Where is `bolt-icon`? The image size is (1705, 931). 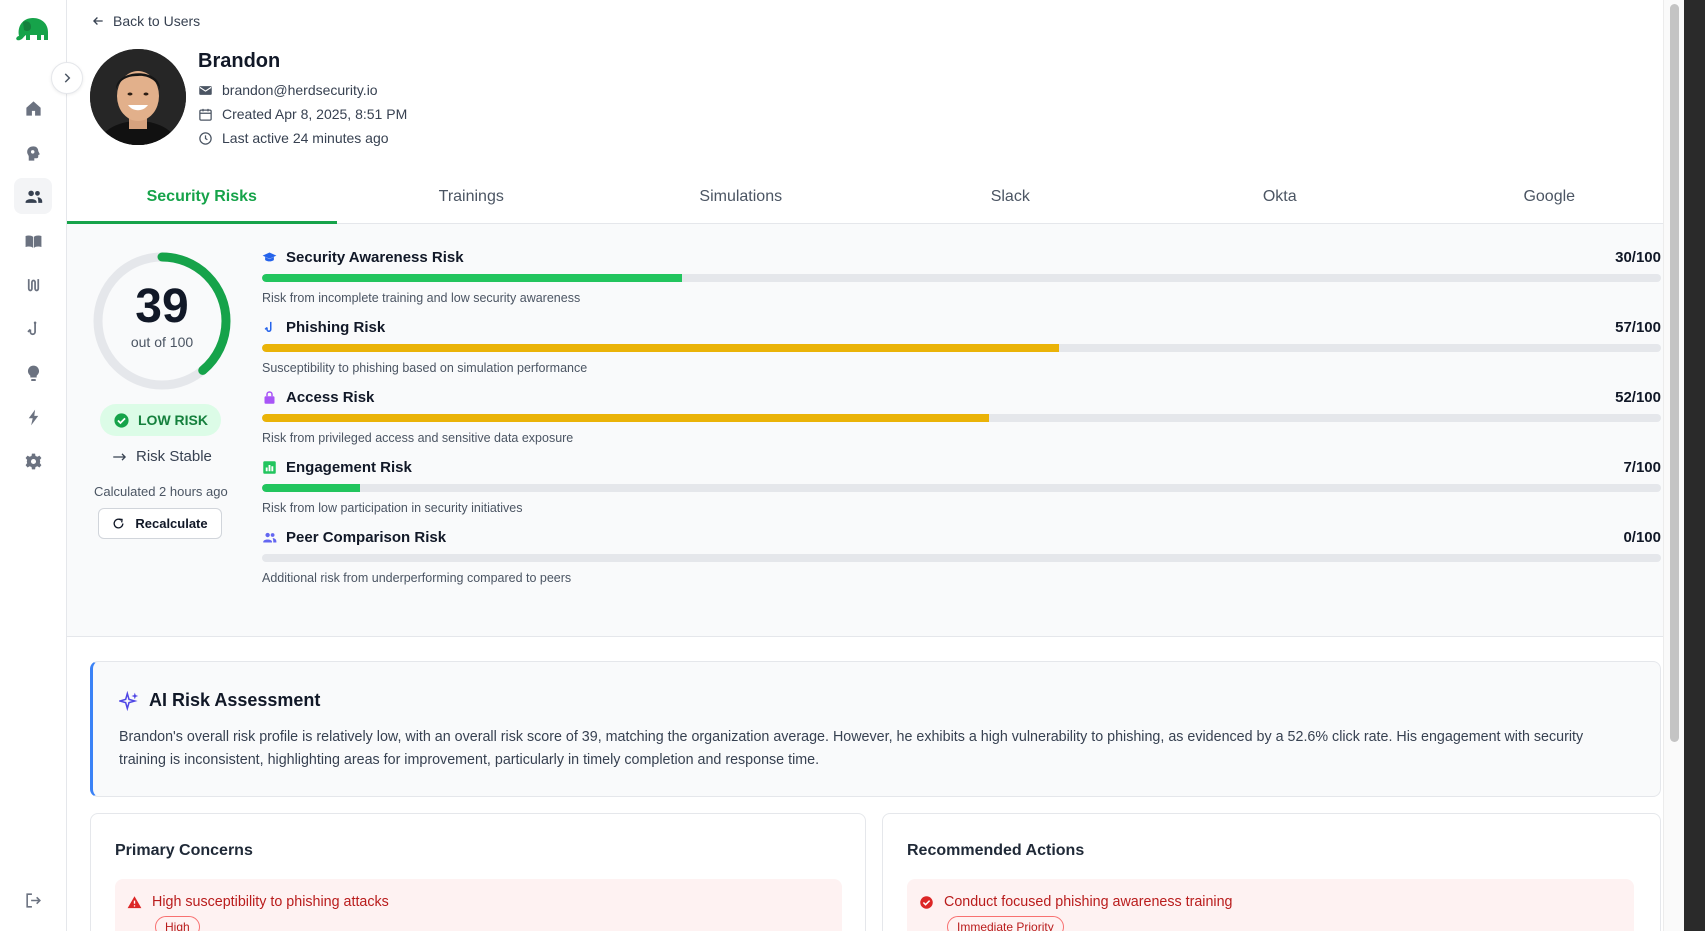 bolt-icon is located at coordinates (33, 417).